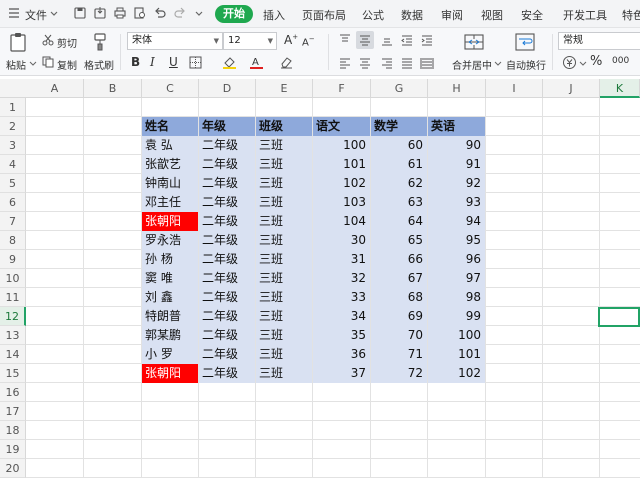 This screenshot has width=640, height=478. Describe the element at coordinates (199, 13) in the screenshot. I see `more-chevron-icon` at that location.